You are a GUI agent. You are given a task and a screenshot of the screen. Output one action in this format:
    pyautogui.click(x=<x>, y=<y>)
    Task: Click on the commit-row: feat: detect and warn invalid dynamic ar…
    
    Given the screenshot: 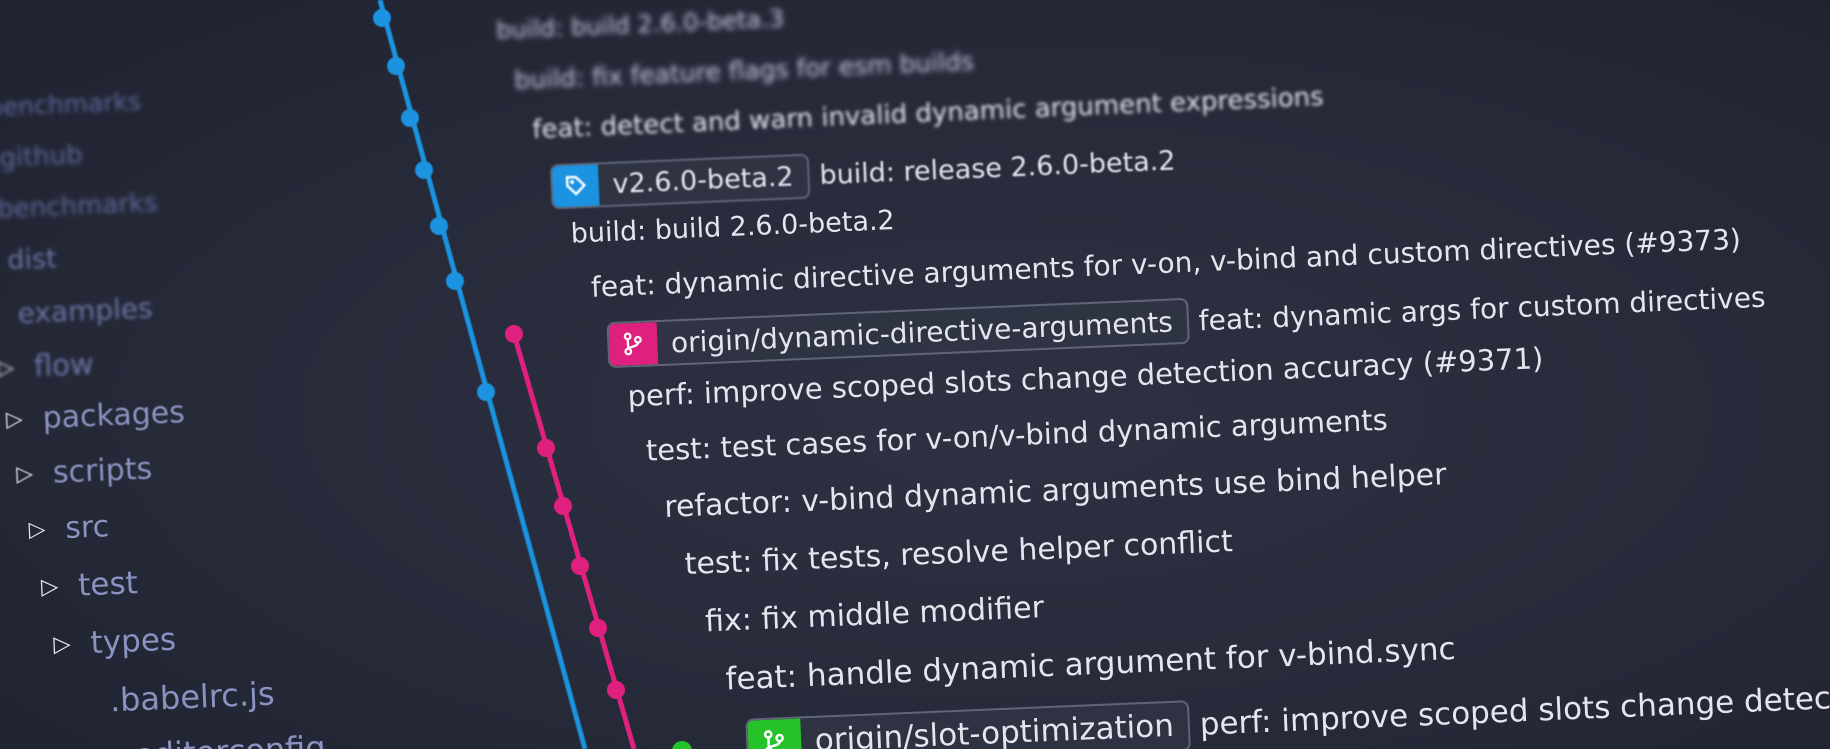 What is the action you would take?
    pyautogui.click(x=928, y=113)
    